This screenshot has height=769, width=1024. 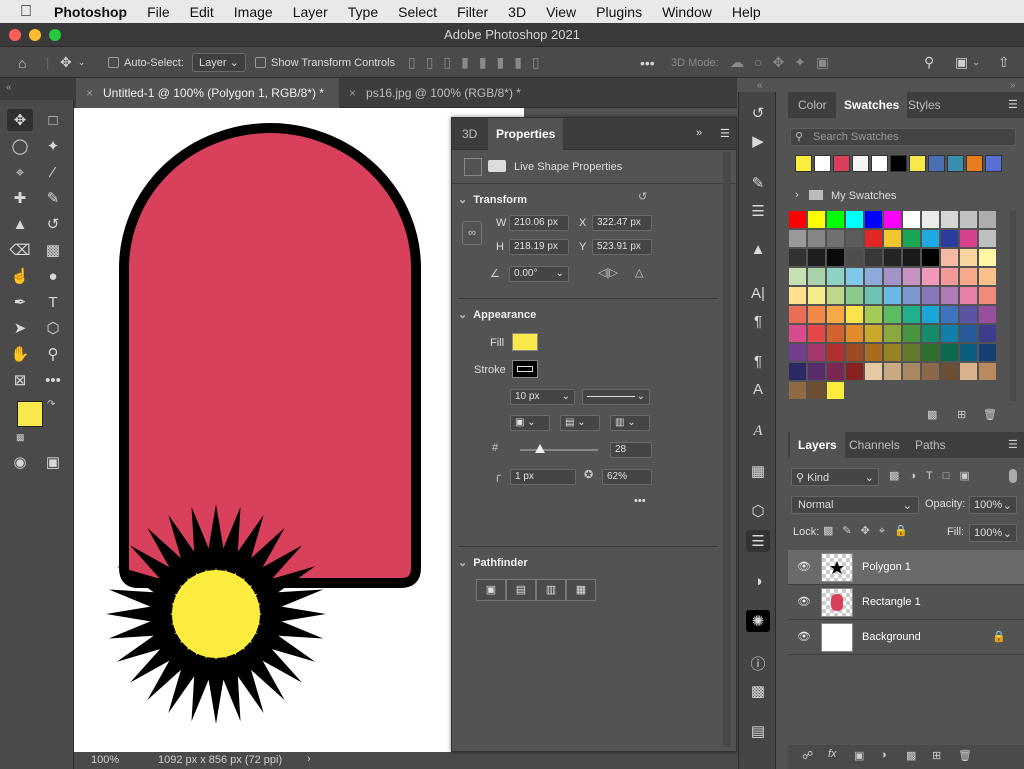 What do you see at coordinates (53, 276) in the screenshot?
I see `dodge-tool-icon: ●` at bounding box center [53, 276].